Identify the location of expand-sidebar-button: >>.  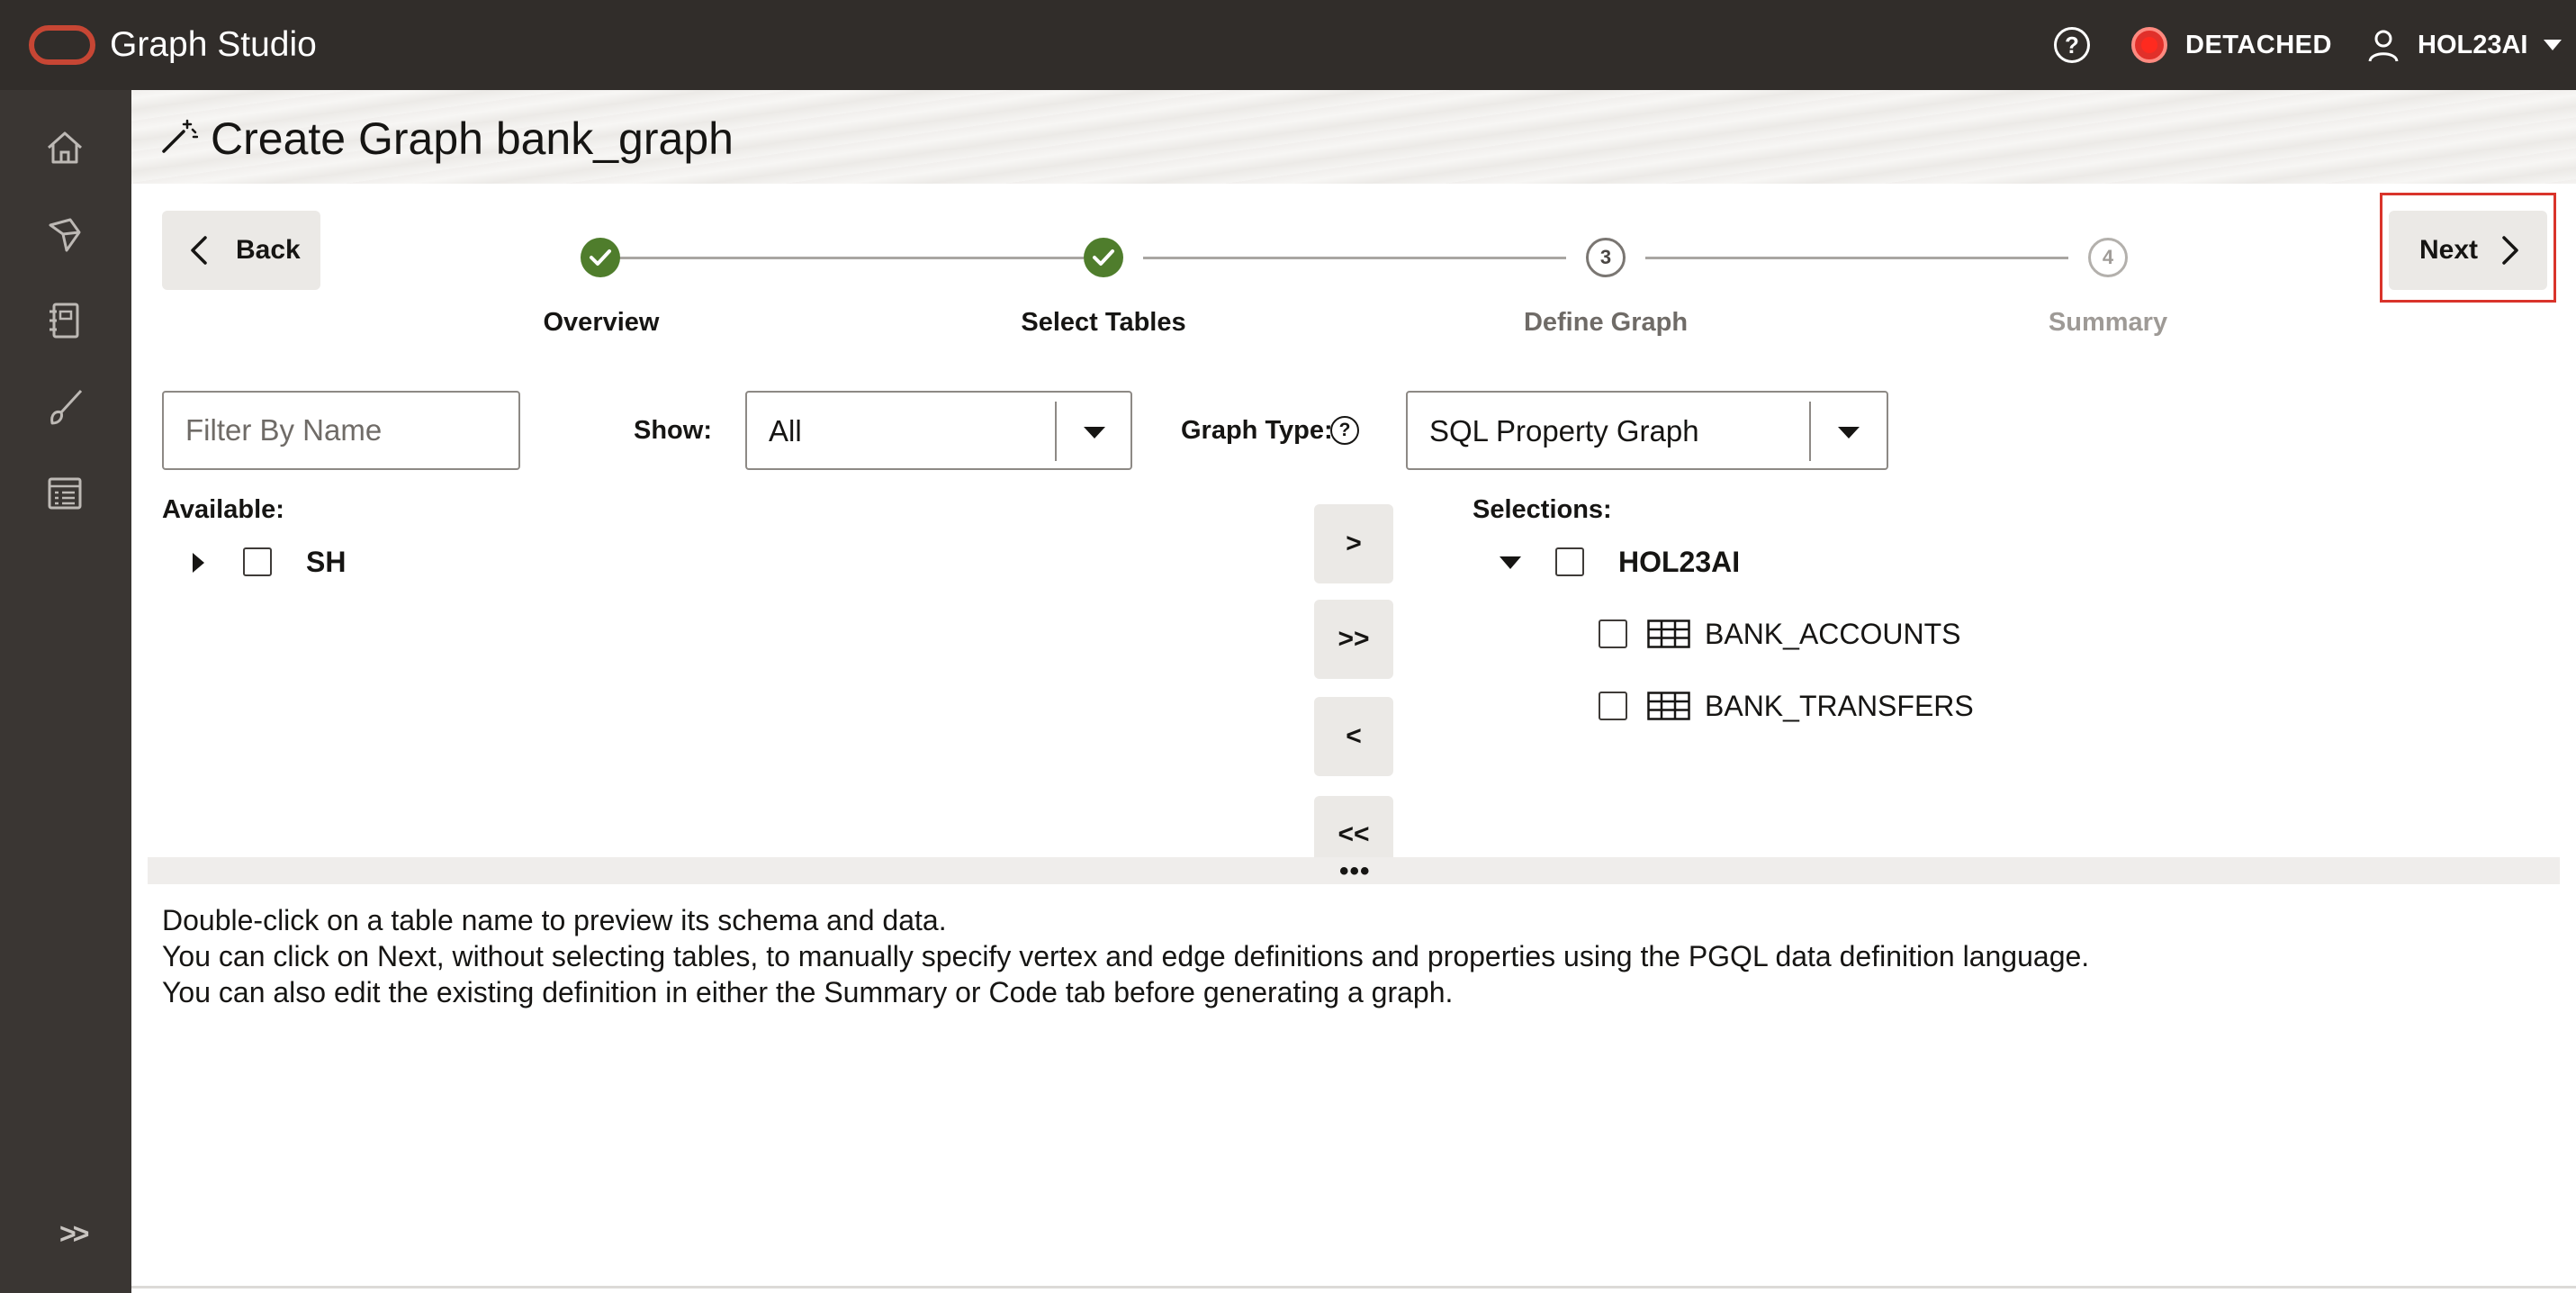
(74, 1234).